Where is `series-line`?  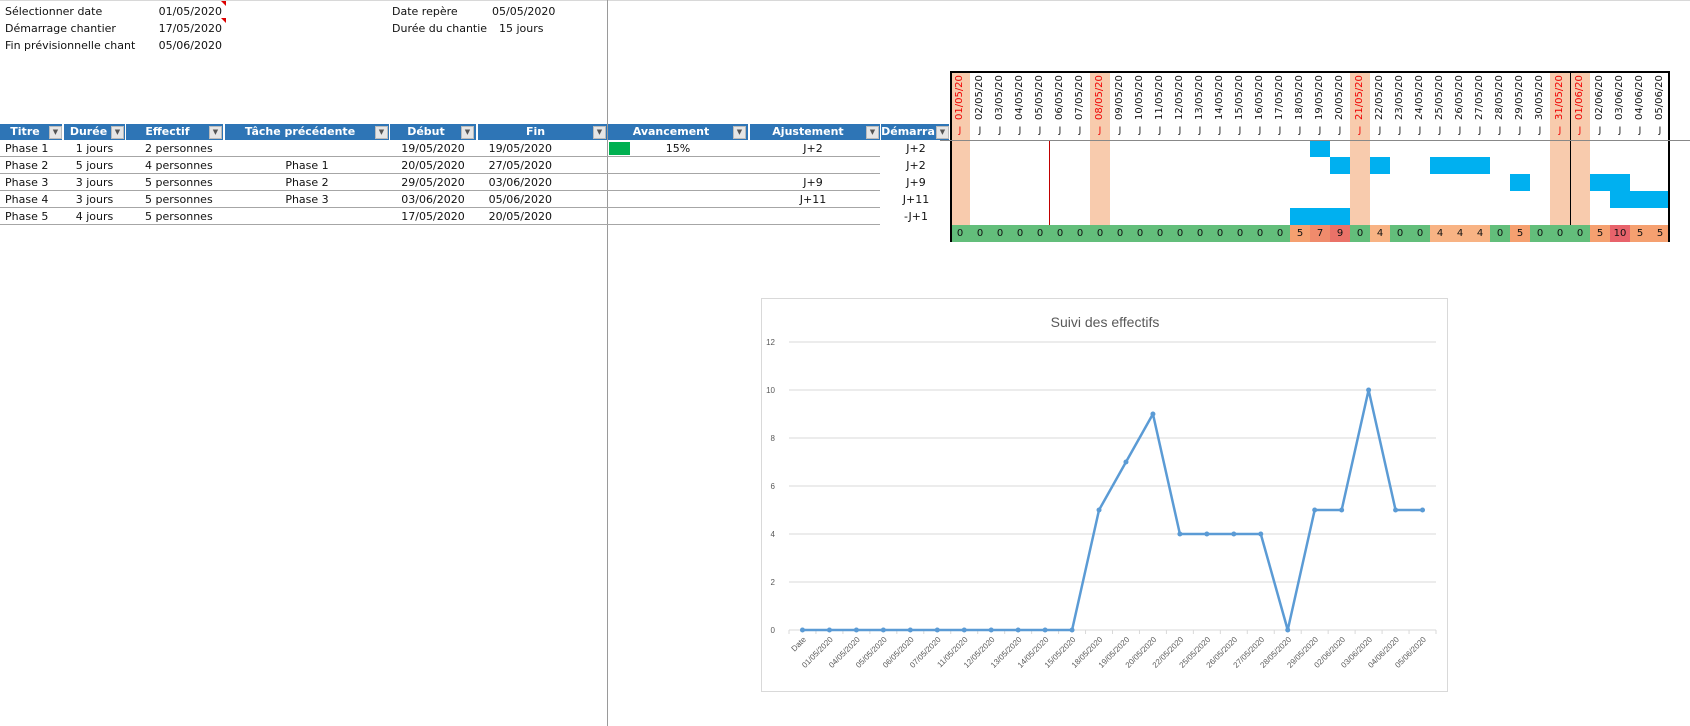
series-line is located at coordinates (1112, 510).